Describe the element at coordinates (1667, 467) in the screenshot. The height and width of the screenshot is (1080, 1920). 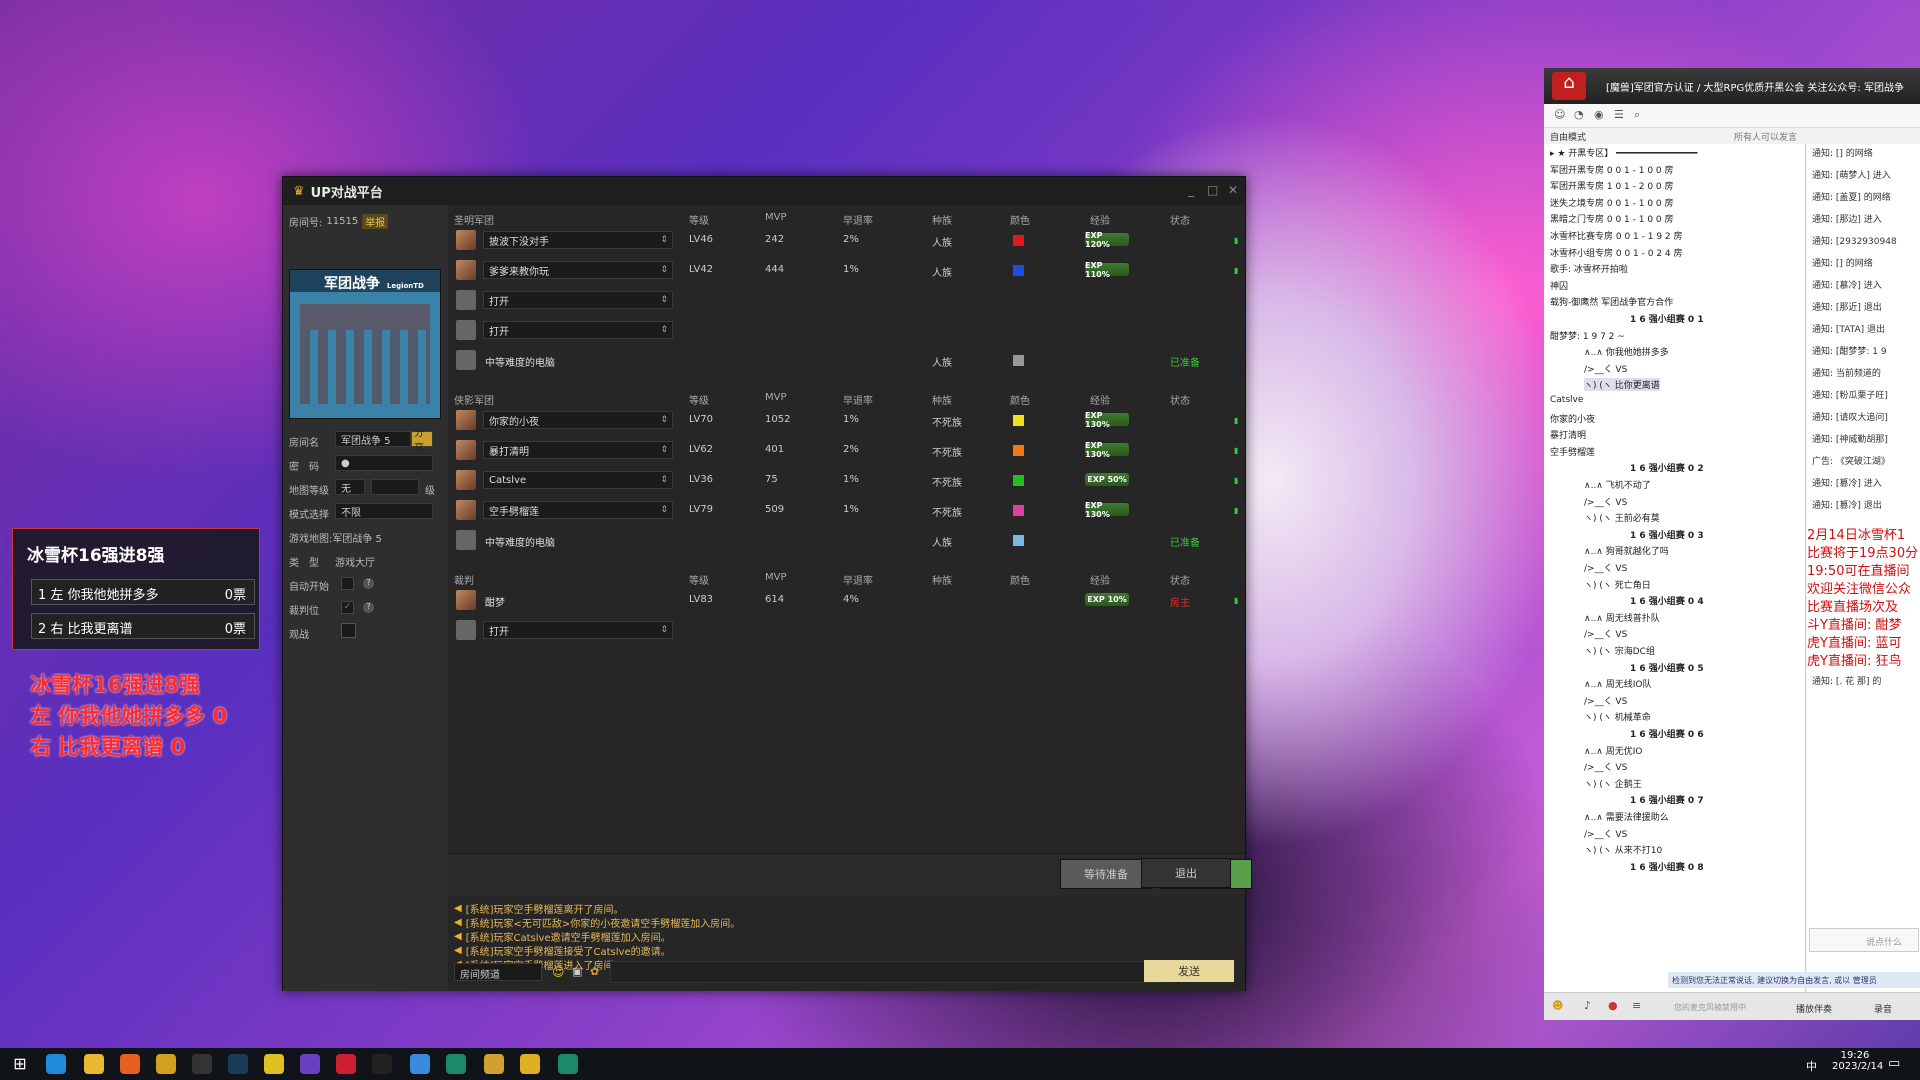
I see `channel-tree-item: 1 6 强小组赛 0 2` at that location.